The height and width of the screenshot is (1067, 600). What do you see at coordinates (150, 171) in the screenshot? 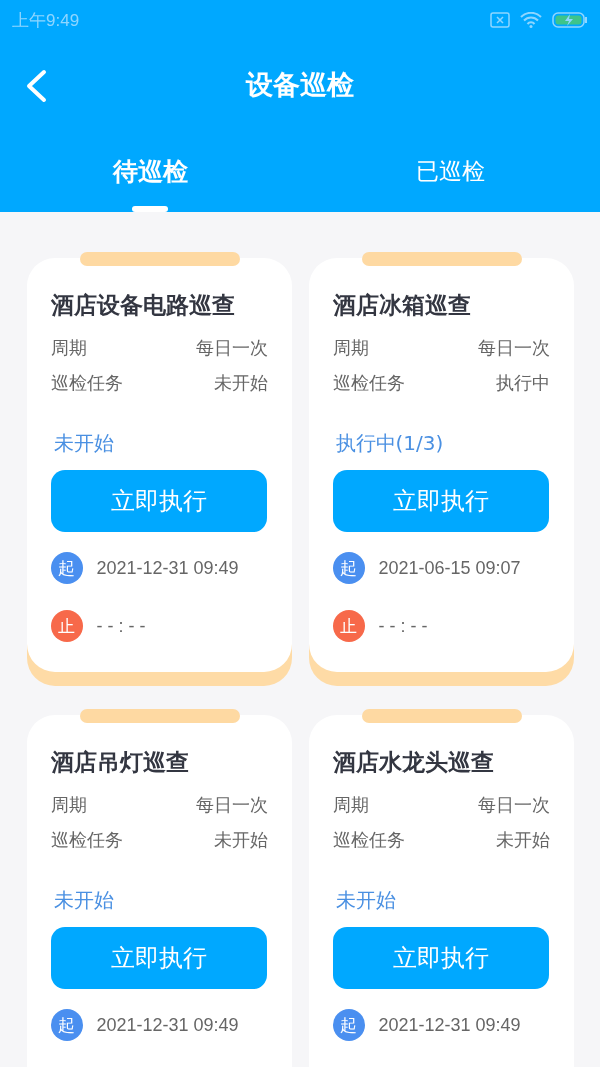
I see `tab: 待巡检` at bounding box center [150, 171].